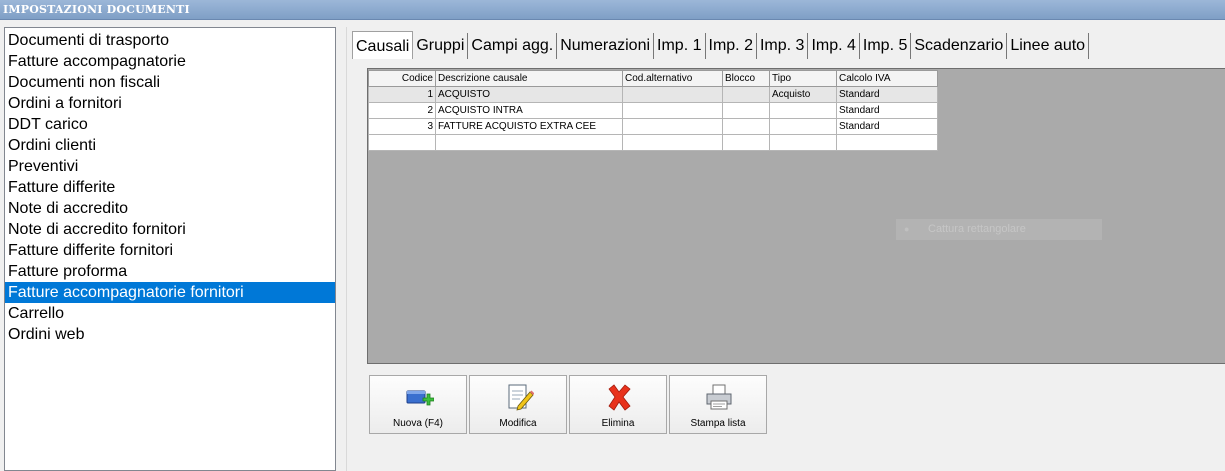 The image size is (1225, 471). Describe the element at coordinates (529, 110) in the screenshot. I see `cell-descrizione: ACQUISTO INTRA` at that location.